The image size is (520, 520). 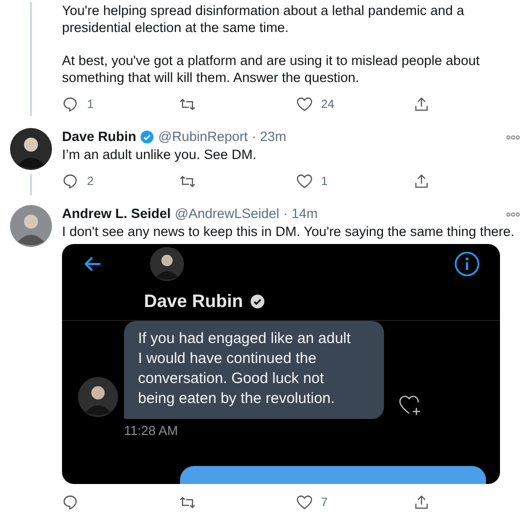 I want to click on tweet-text: At best, you've got a platform and are using it to mislead people about something that will kill them. Answer the question., so click(x=271, y=69).